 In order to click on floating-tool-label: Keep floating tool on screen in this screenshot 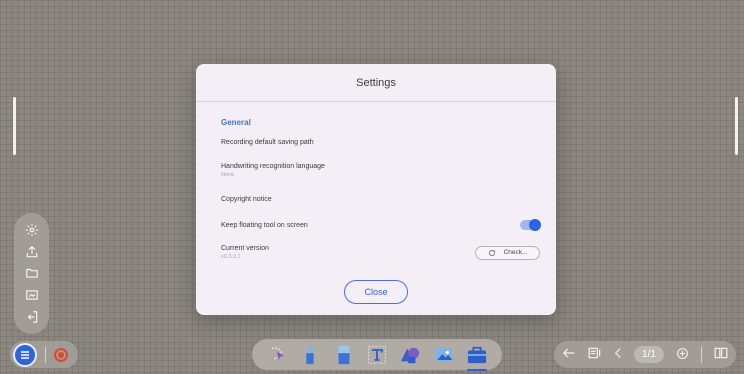, I will do `click(264, 225)`.